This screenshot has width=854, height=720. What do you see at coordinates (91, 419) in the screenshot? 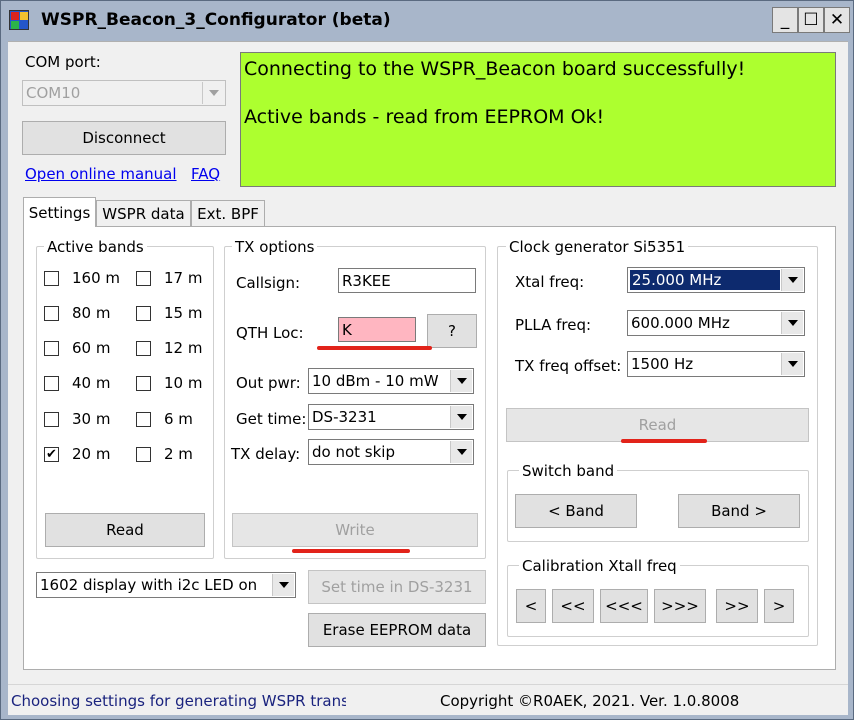
I see `band-label: 30 m` at bounding box center [91, 419].